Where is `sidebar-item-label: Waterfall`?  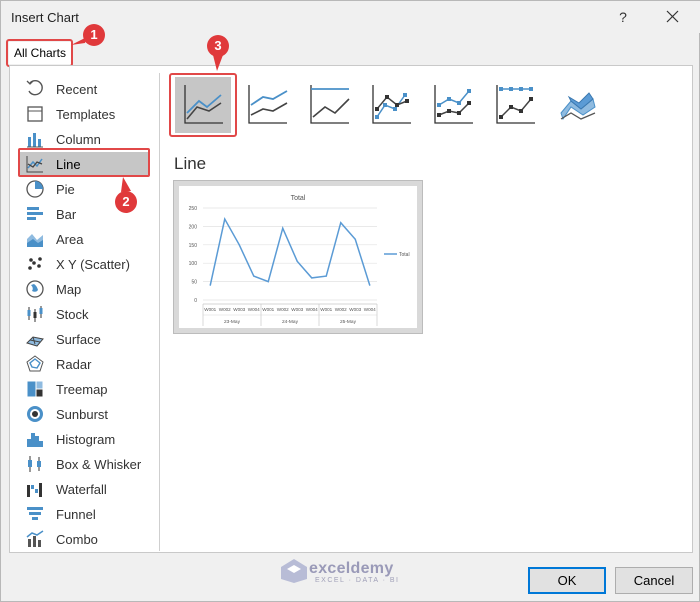 sidebar-item-label: Waterfall is located at coordinates (81, 489).